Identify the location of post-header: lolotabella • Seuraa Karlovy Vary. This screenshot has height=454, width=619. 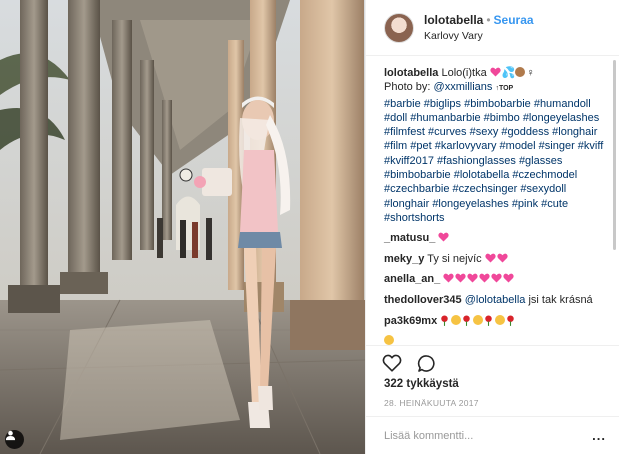
(492, 28).